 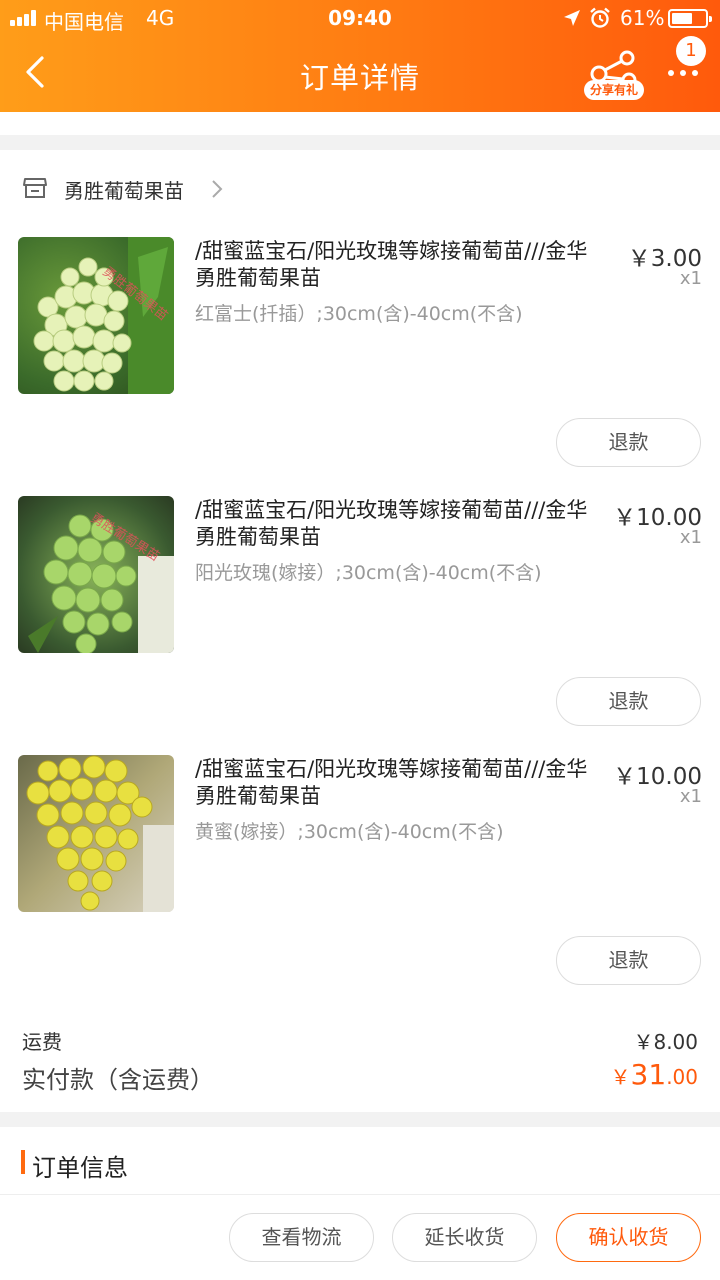 What do you see at coordinates (100, 833) in the screenshot?
I see `grape-image` at bounding box center [100, 833].